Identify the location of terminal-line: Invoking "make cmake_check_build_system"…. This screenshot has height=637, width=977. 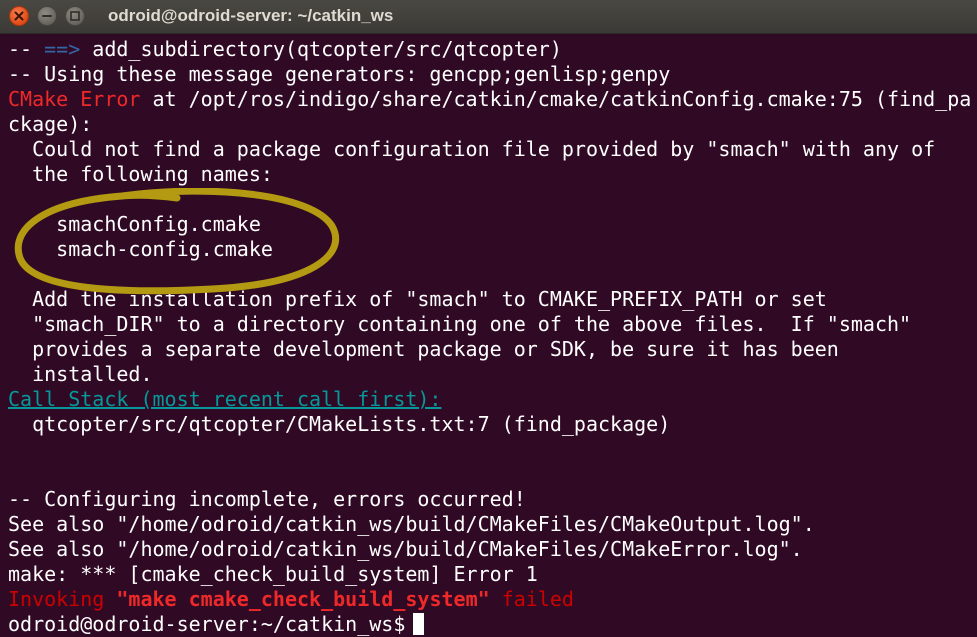
(291, 599).